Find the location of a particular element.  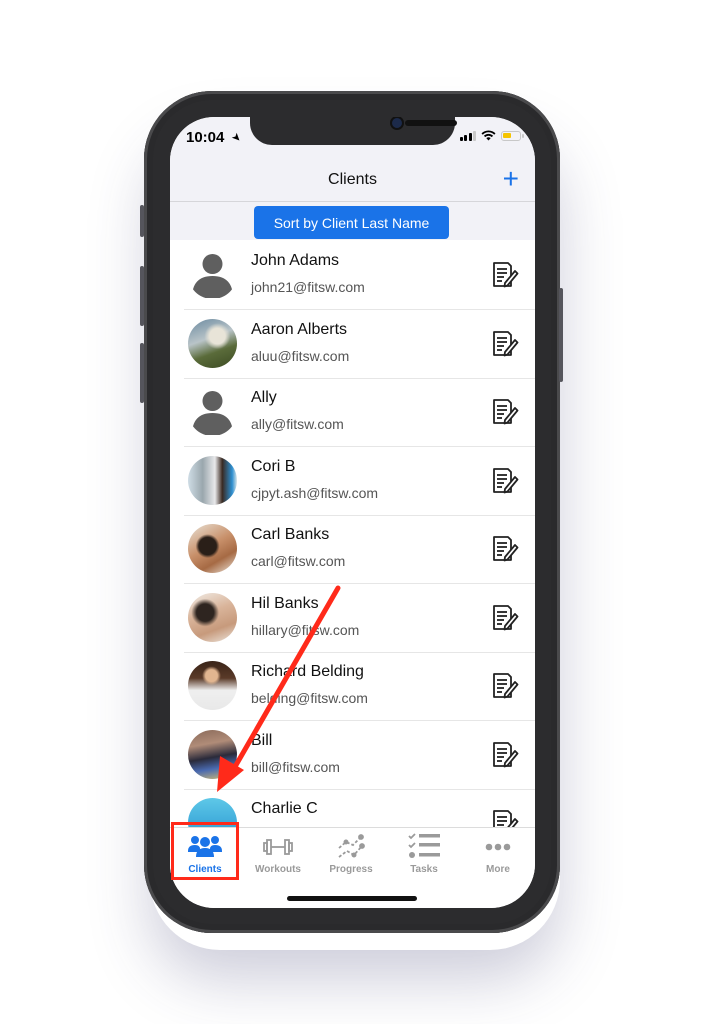

client-email: ally@fitsw.com is located at coordinates (297, 424).